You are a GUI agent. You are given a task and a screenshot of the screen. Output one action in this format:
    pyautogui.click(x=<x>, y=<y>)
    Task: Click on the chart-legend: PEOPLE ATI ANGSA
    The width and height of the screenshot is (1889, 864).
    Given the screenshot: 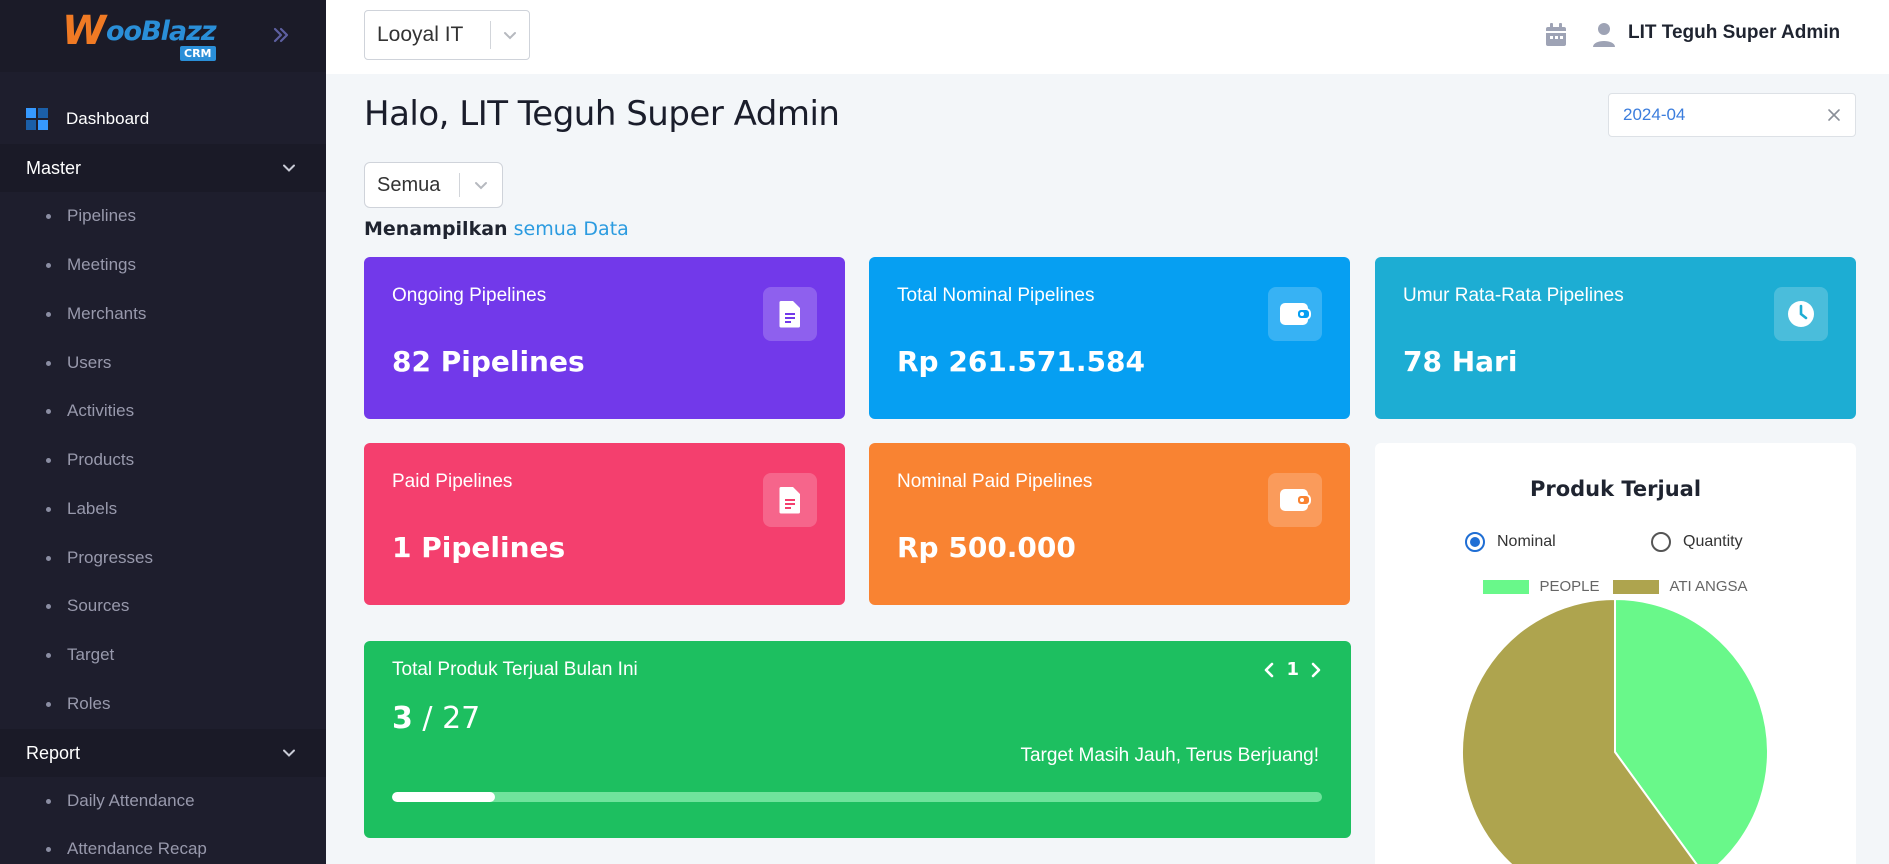 What is the action you would take?
    pyautogui.click(x=1615, y=586)
    